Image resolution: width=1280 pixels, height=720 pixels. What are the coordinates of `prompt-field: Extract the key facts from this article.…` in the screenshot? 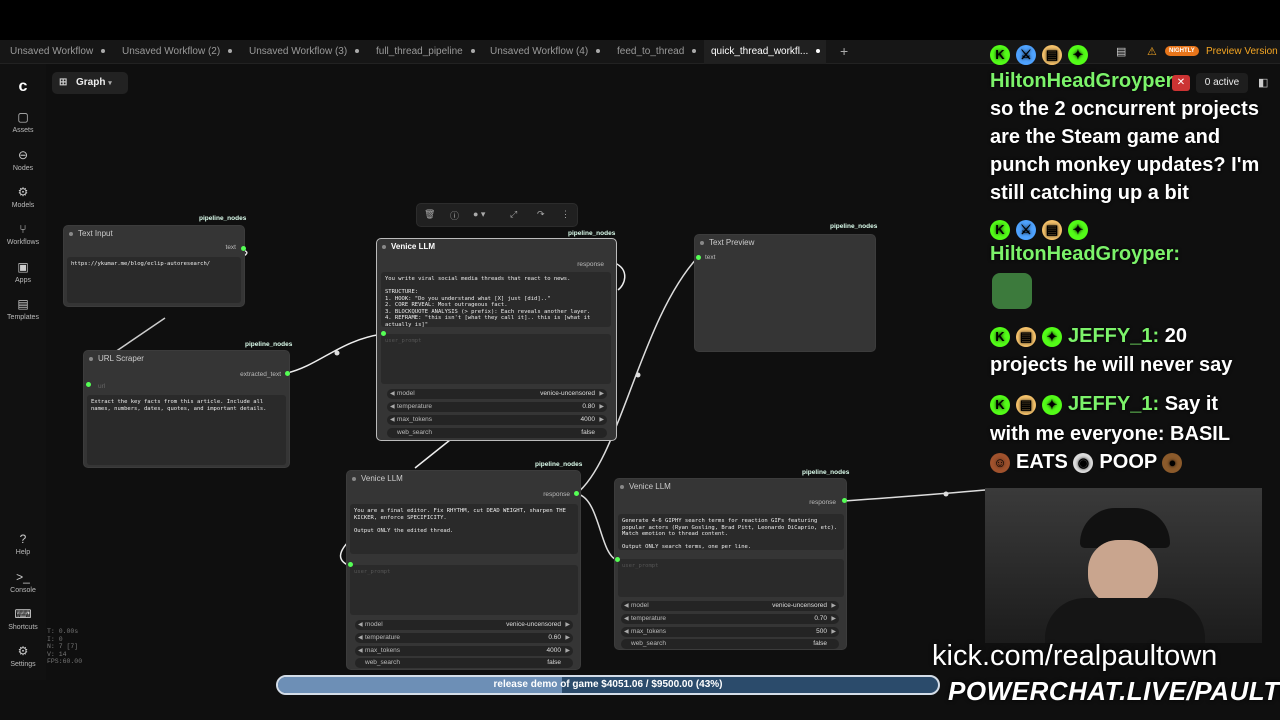 It's located at (186, 430).